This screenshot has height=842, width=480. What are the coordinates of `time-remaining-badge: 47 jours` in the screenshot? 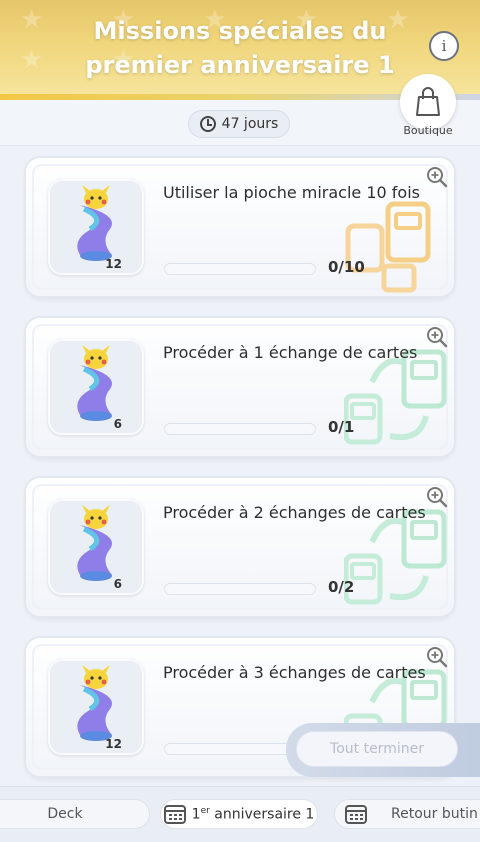 It's located at (239, 124).